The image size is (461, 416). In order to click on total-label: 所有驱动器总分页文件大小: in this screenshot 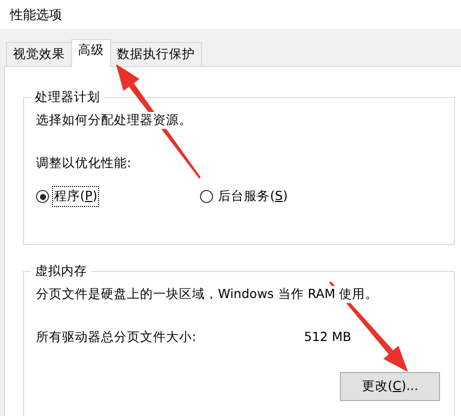, I will do `click(117, 337)`.